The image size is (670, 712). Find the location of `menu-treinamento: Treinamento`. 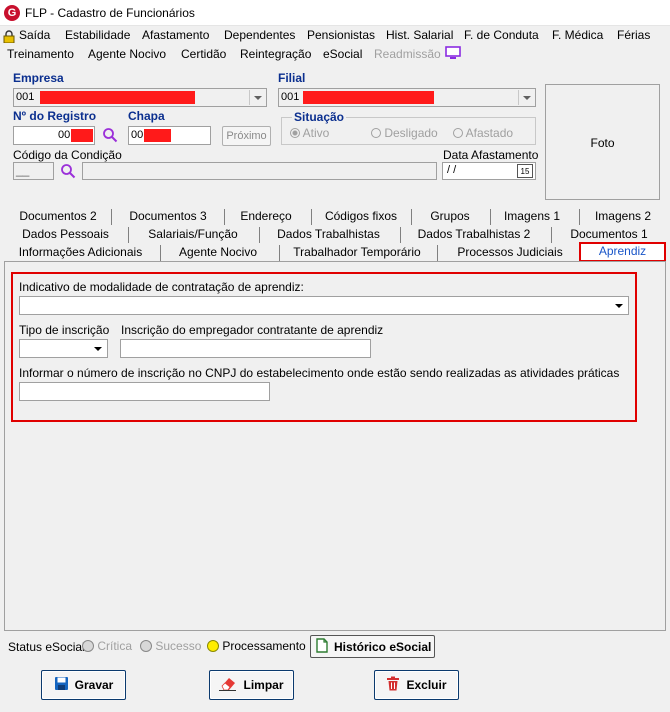

menu-treinamento: Treinamento is located at coordinates (40, 54).